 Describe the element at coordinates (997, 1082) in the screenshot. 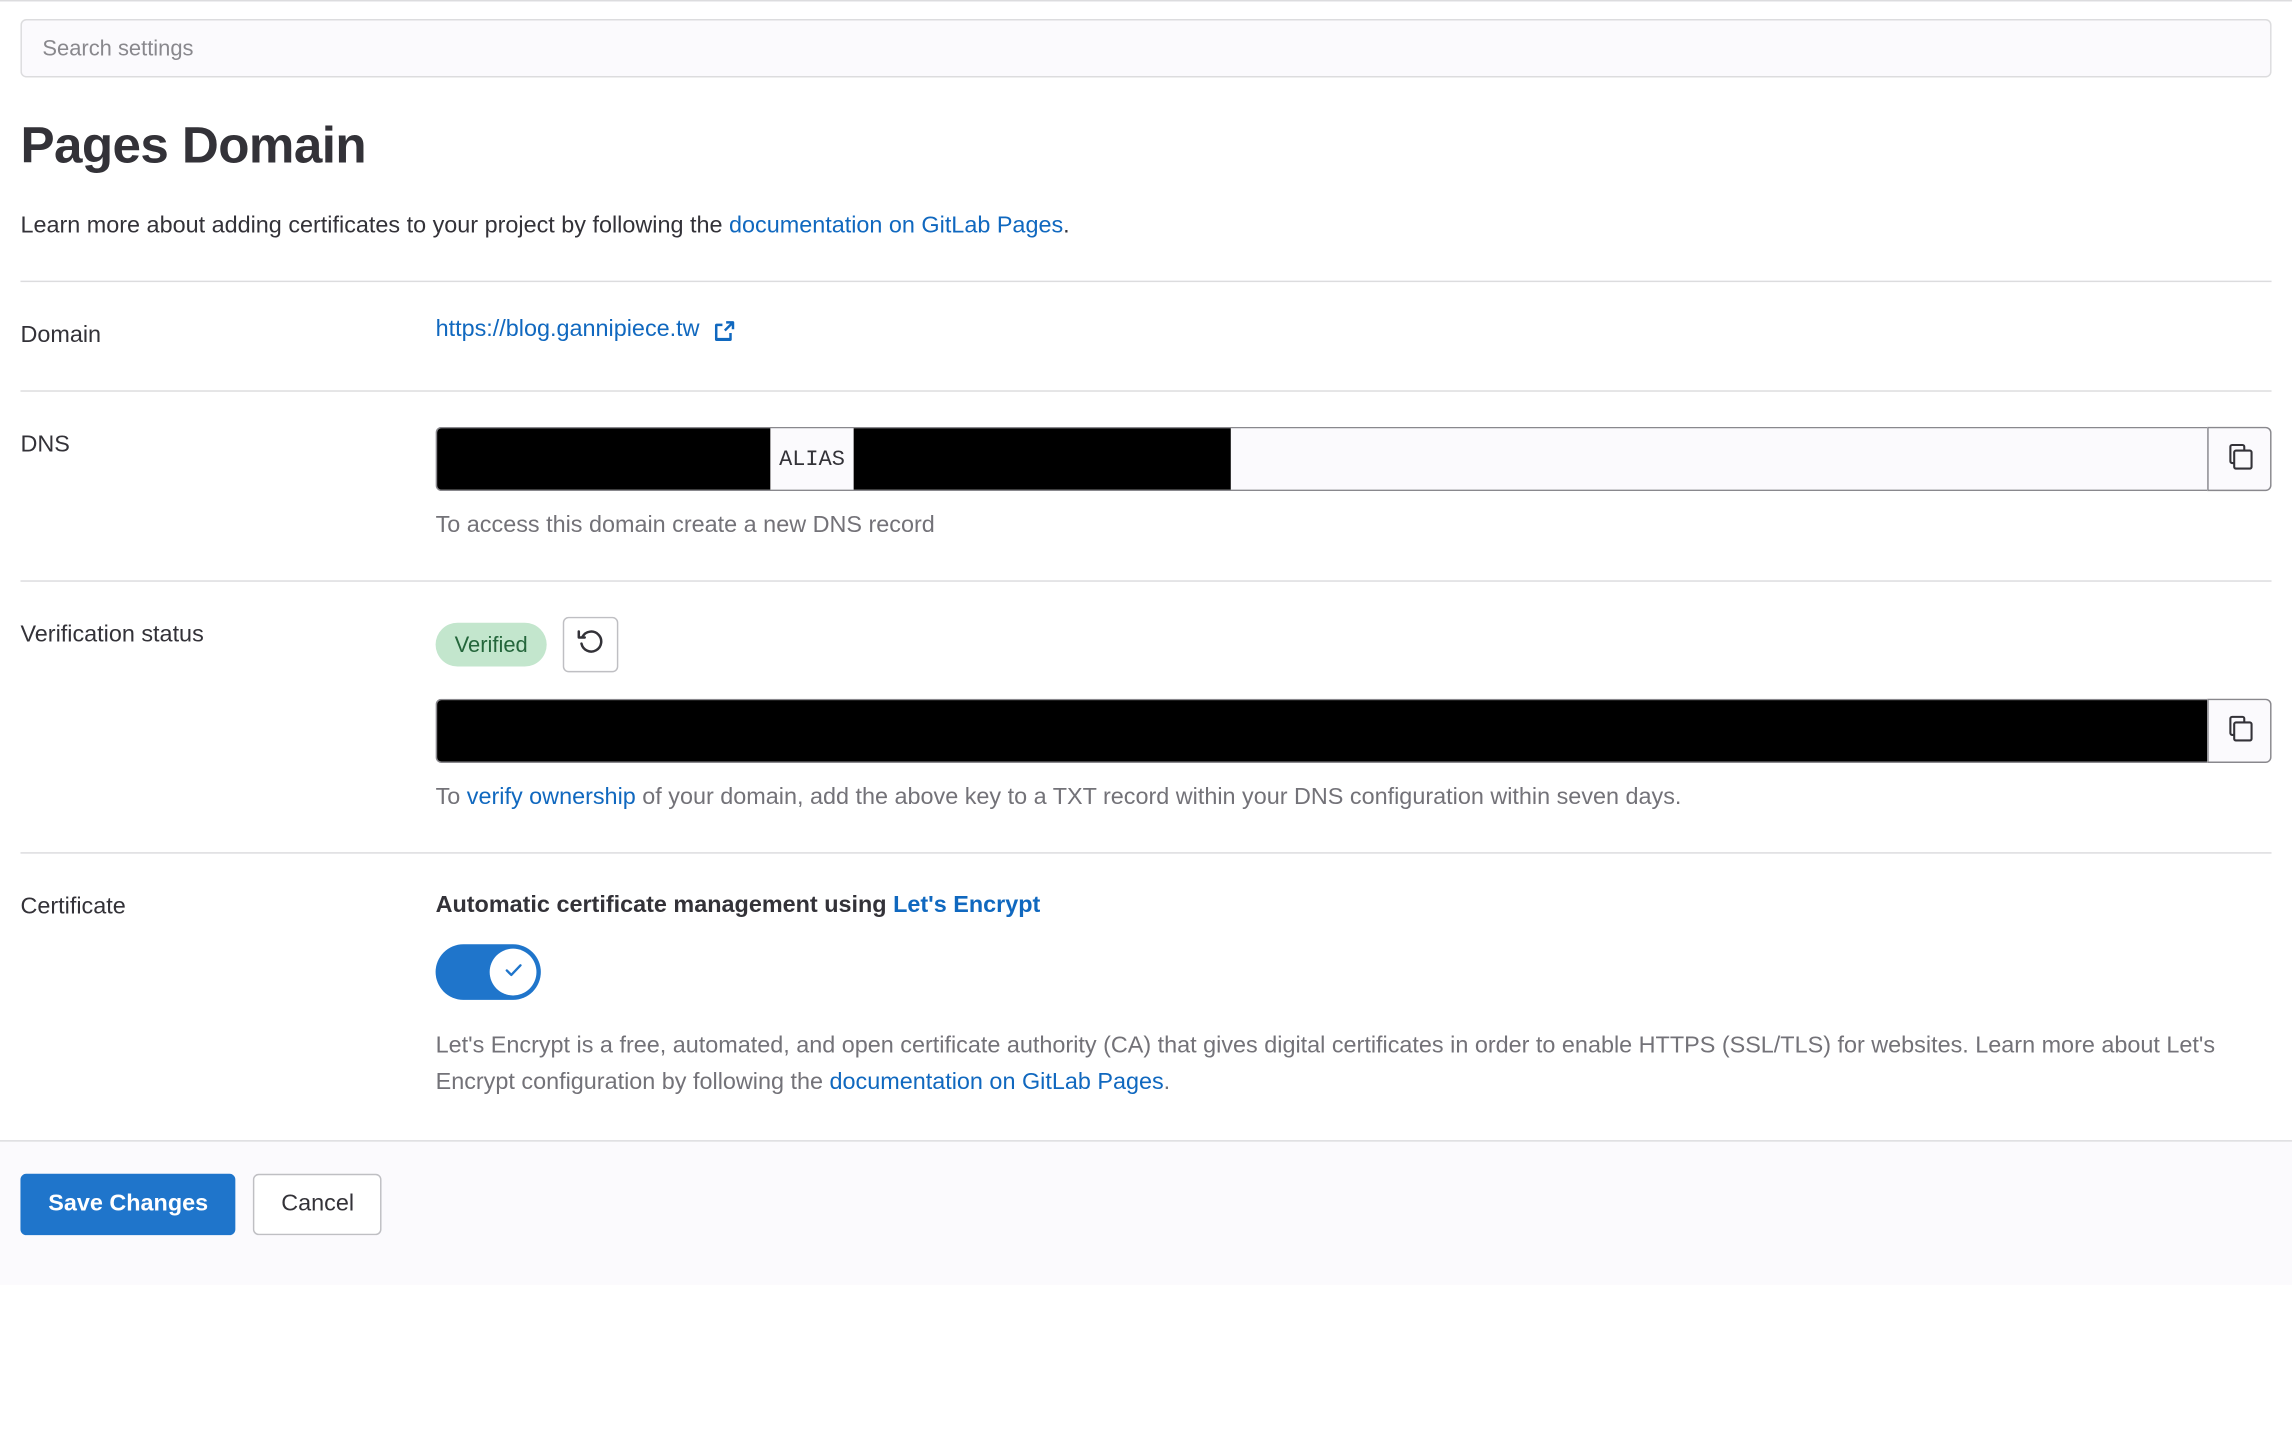

I see `documentation-link-certificate: documentation on GitLab Pages` at that location.